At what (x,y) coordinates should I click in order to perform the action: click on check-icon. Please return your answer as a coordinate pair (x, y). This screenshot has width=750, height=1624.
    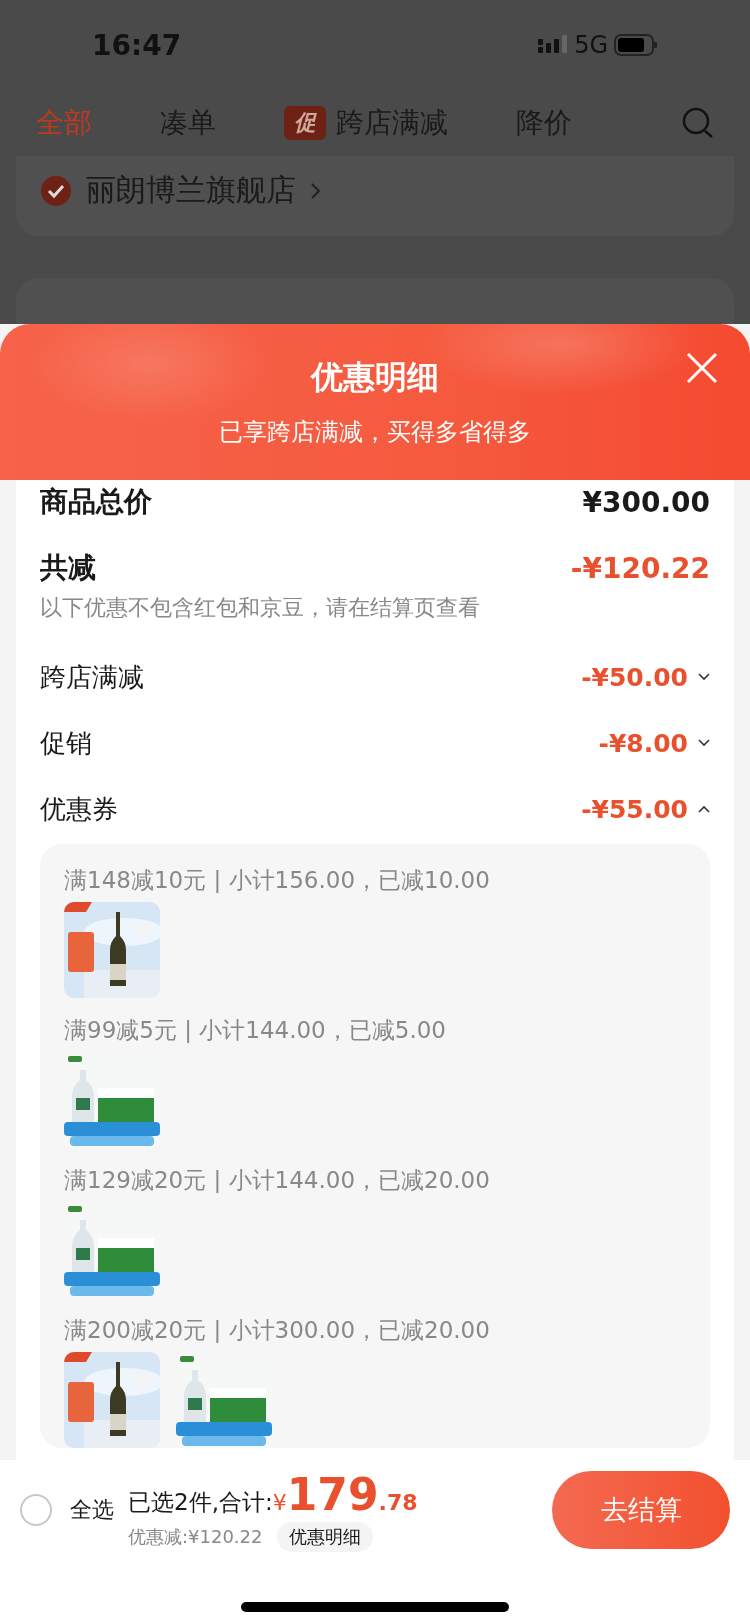
    Looking at the image, I should click on (56, 190).